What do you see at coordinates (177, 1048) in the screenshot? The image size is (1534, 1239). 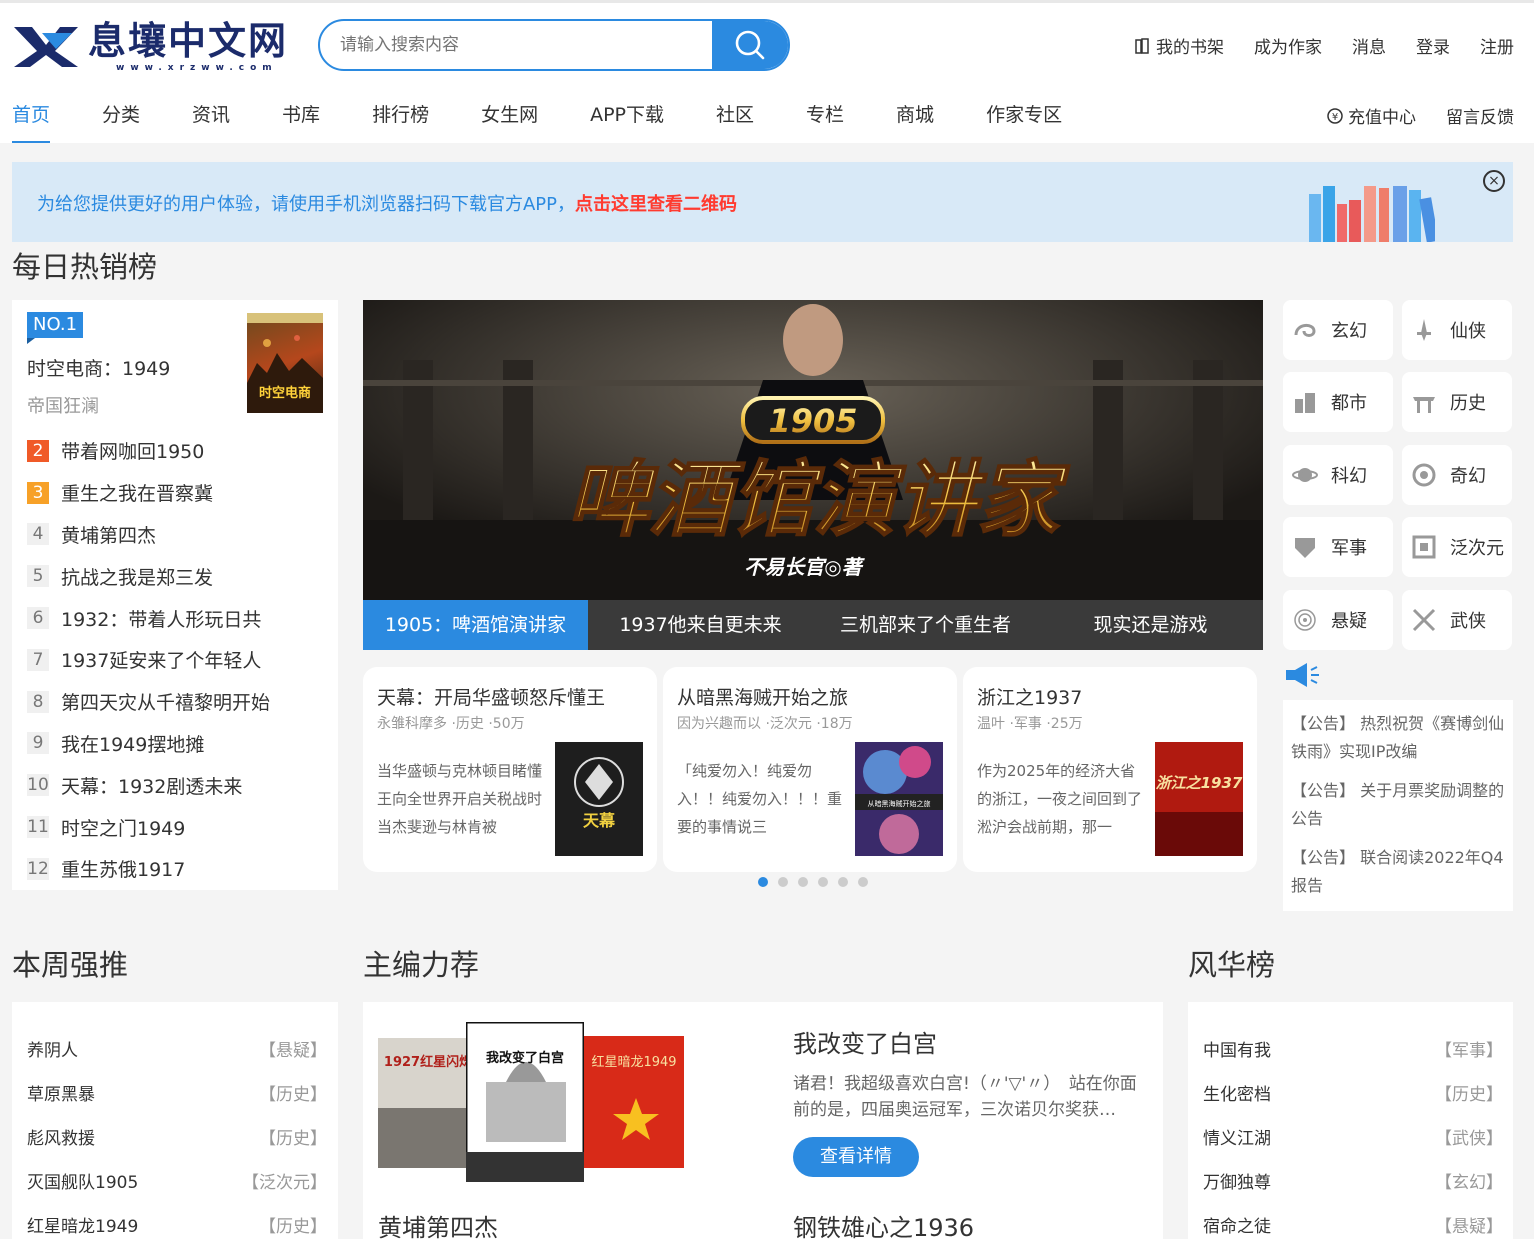 I see `list-item: 养阴人 【悬疑】` at bounding box center [177, 1048].